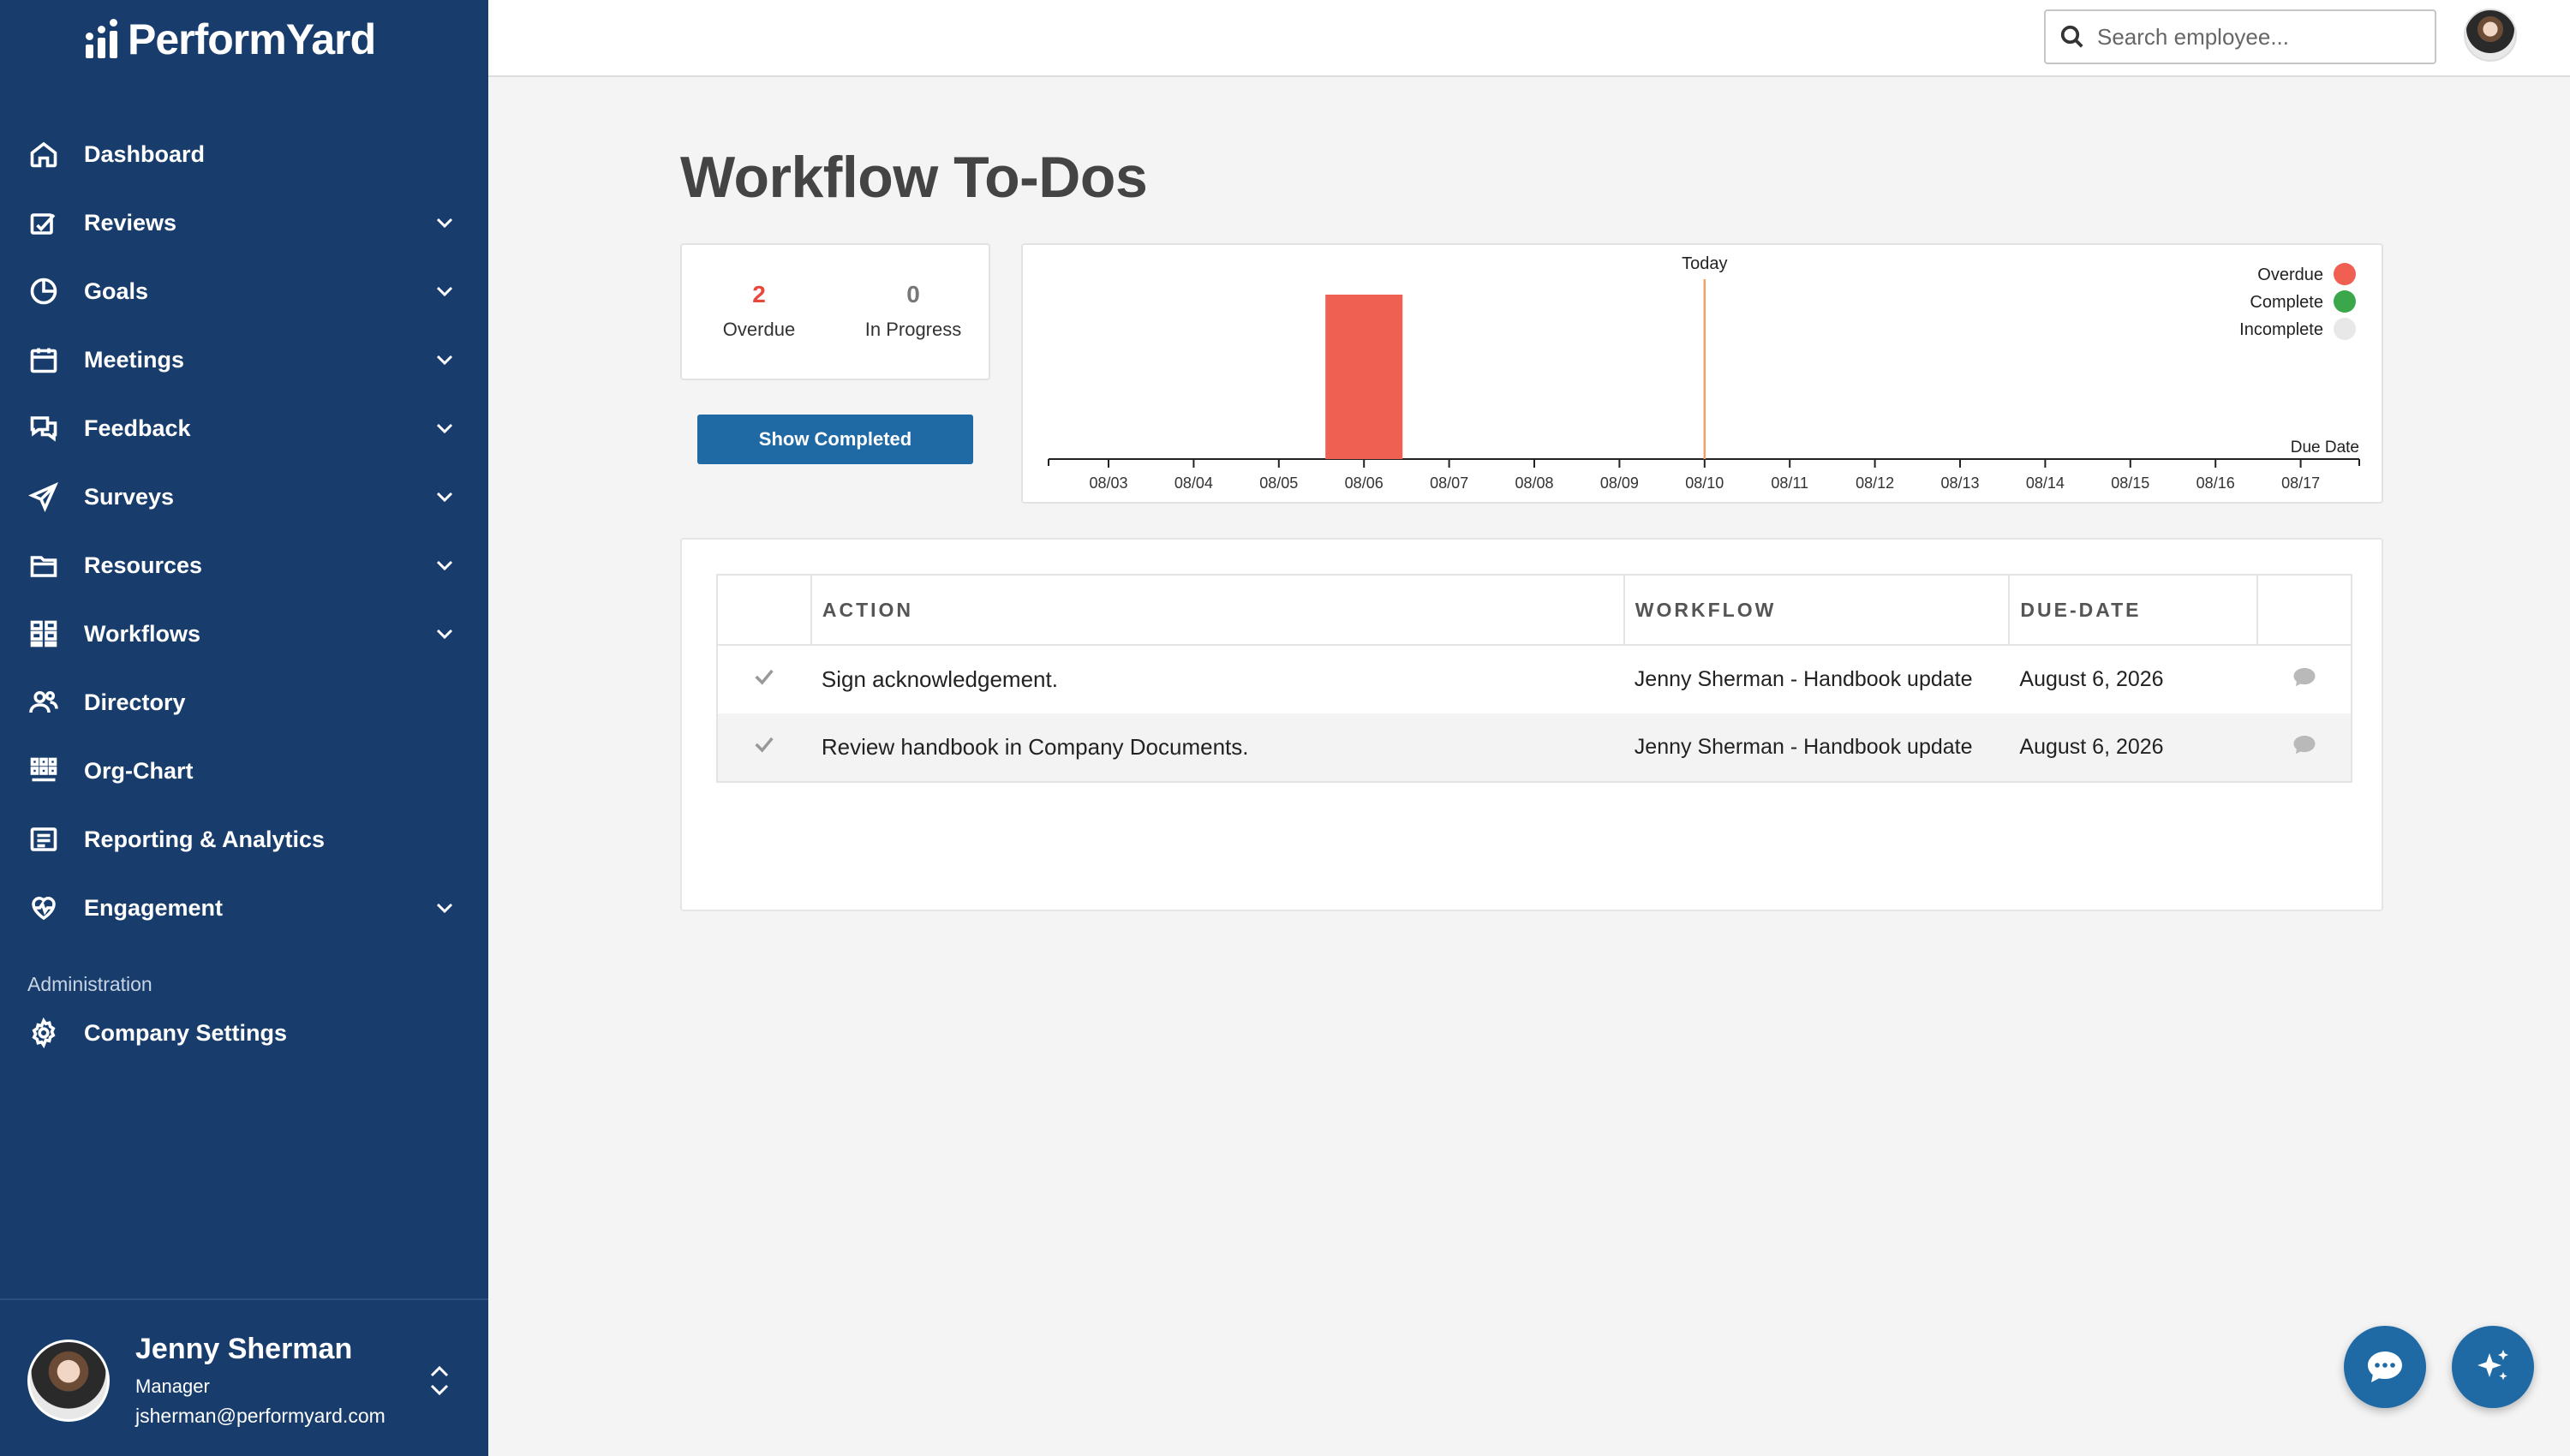 The image size is (2570, 1456). What do you see at coordinates (44, 839) in the screenshot?
I see `report-icon` at bounding box center [44, 839].